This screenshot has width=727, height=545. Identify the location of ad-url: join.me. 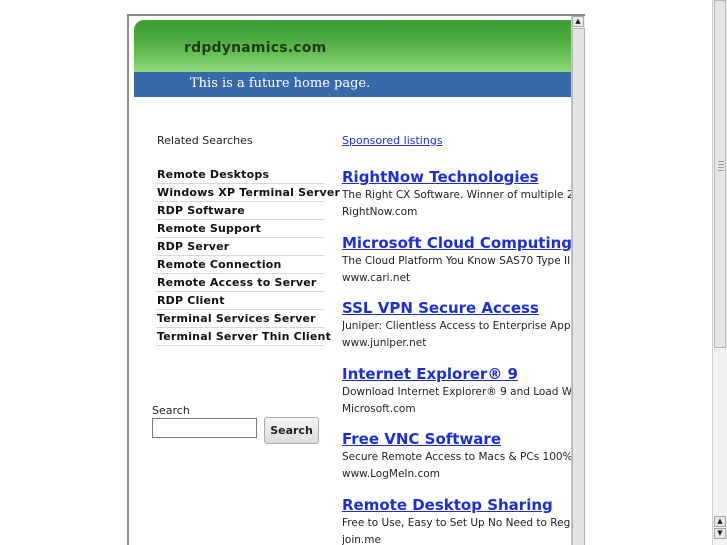
(361, 539).